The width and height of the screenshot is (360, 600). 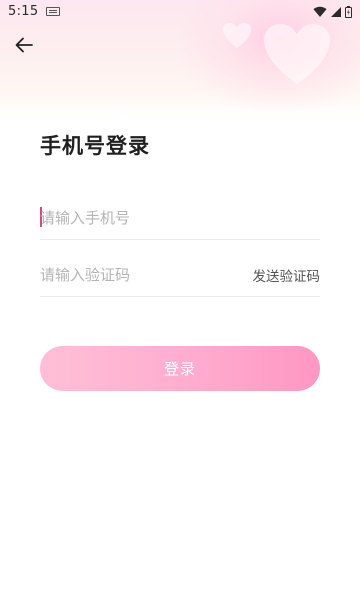 I want to click on status-bar: 5:15, so click(x=180, y=12).